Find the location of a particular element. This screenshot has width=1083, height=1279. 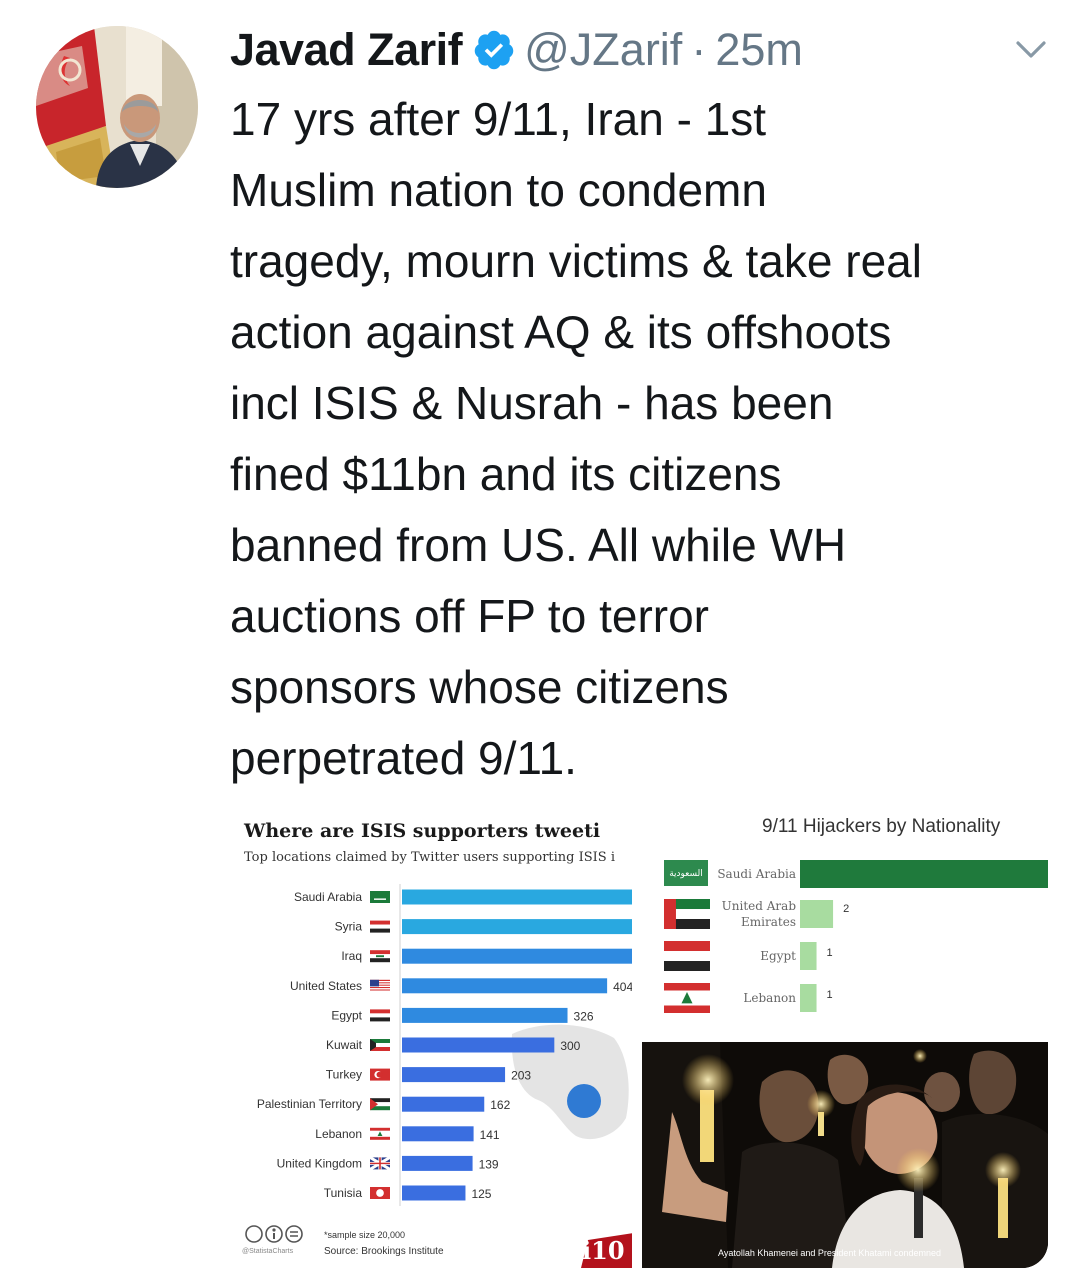

isis-category-label: Egypt is located at coordinates (346, 1015).